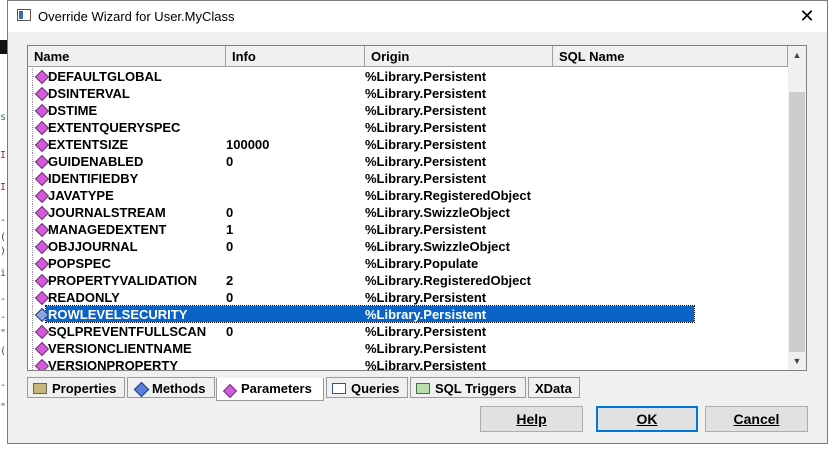  I want to click on ok-button-label: OK, so click(647, 419).